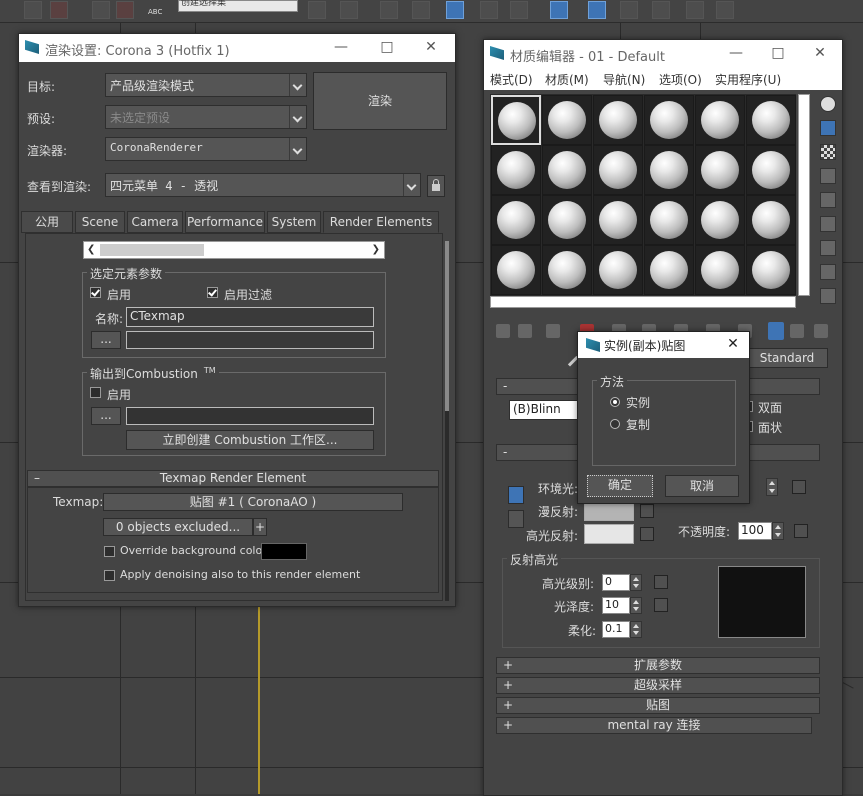  What do you see at coordinates (260, 527) in the screenshot?
I see `add-excluded-button: +` at bounding box center [260, 527].